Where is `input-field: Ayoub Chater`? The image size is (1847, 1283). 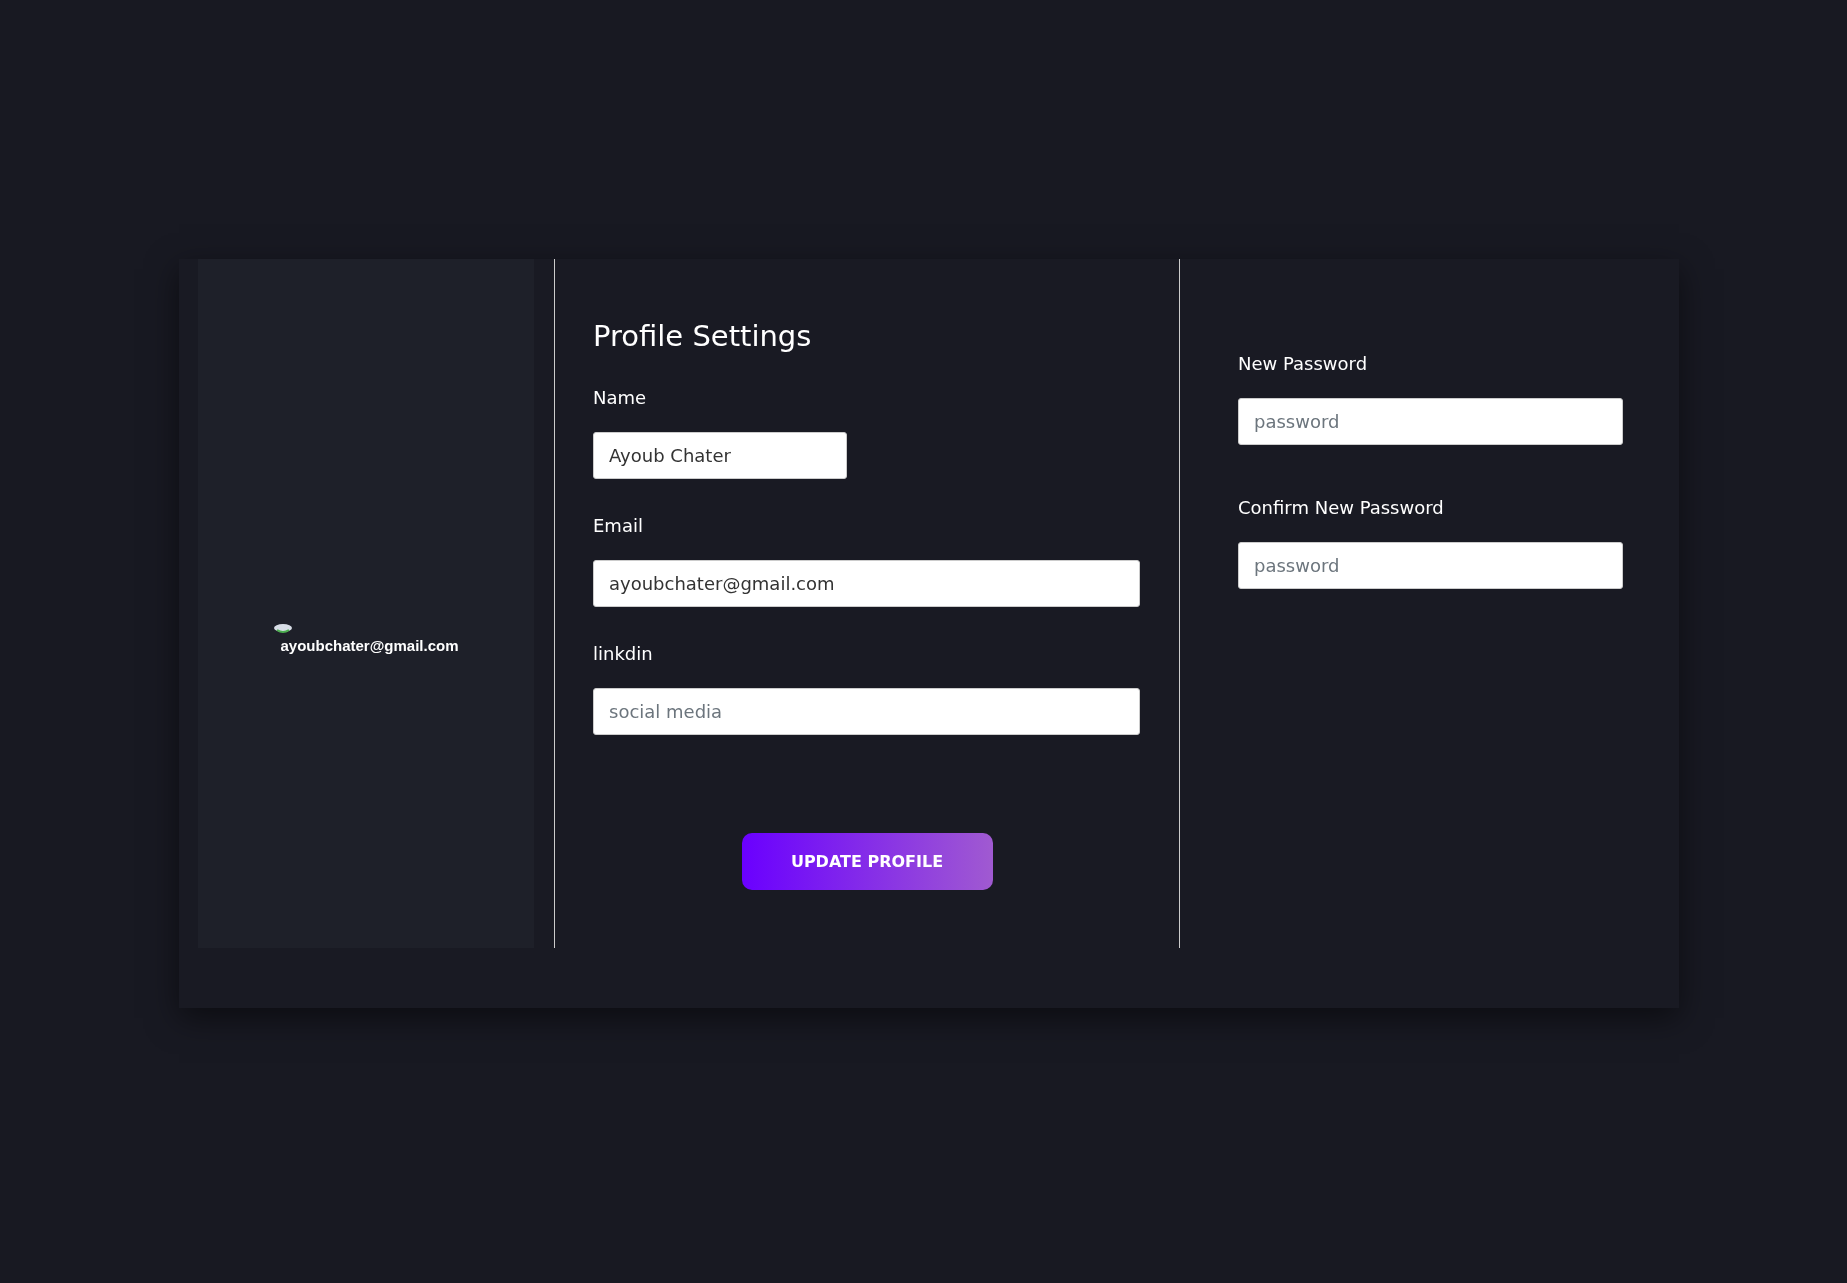
input-field: Ayoub Chater is located at coordinates (720, 455).